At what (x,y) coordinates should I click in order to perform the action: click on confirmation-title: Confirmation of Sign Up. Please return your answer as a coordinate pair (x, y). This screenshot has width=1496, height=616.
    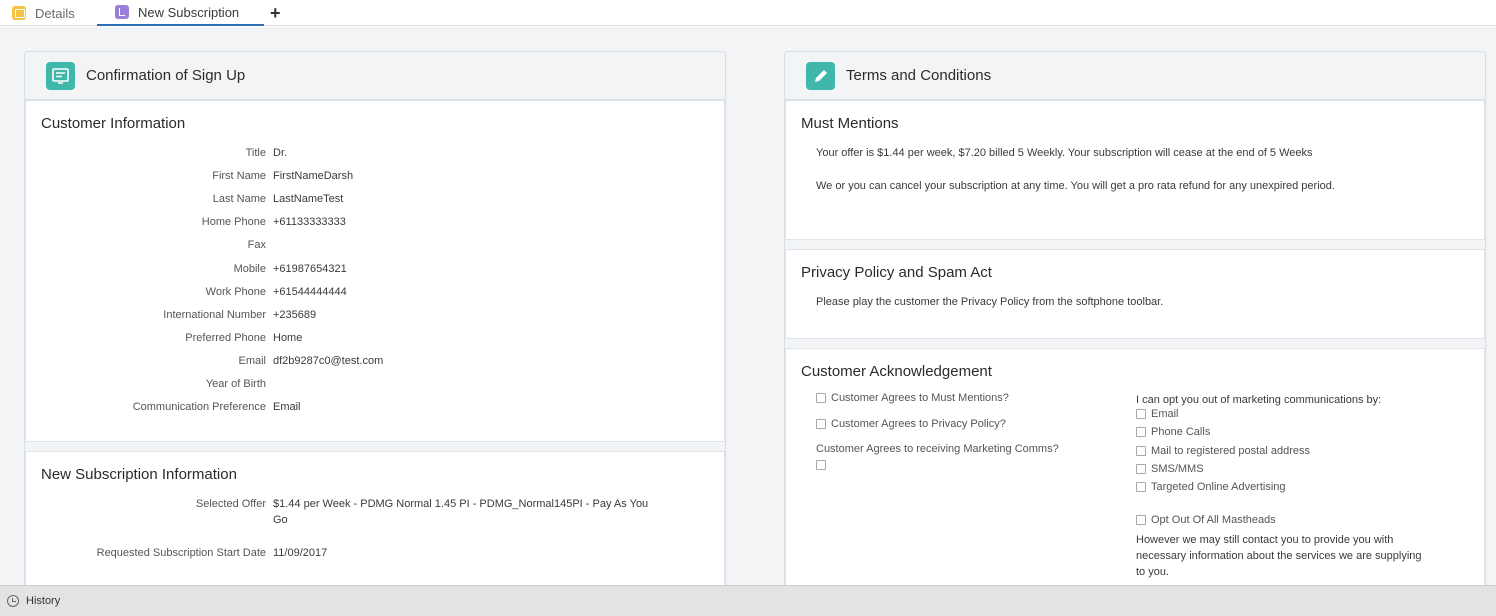
    Looking at the image, I should click on (166, 75).